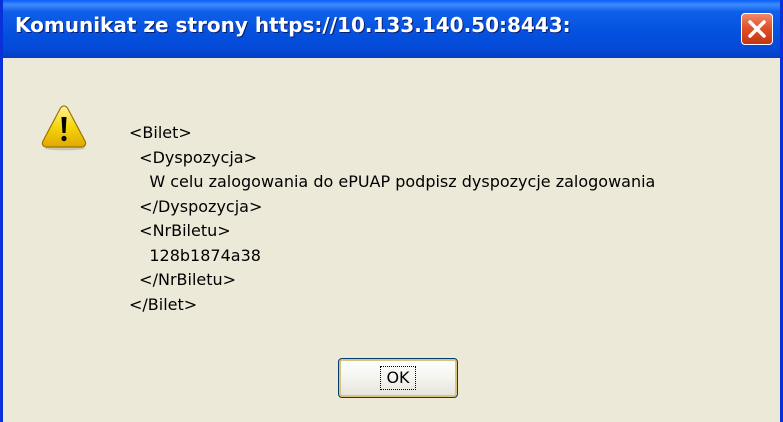 This screenshot has width=783, height=422. Describe the element at coordinates (64, 128) in the screenshot. I see `warning-icon` at that location.